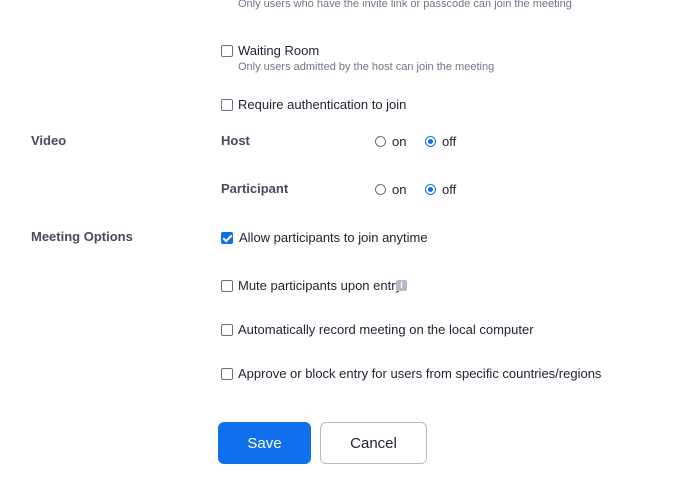  I want to click on approve-block-regions-checkbox, so click(227, 374).